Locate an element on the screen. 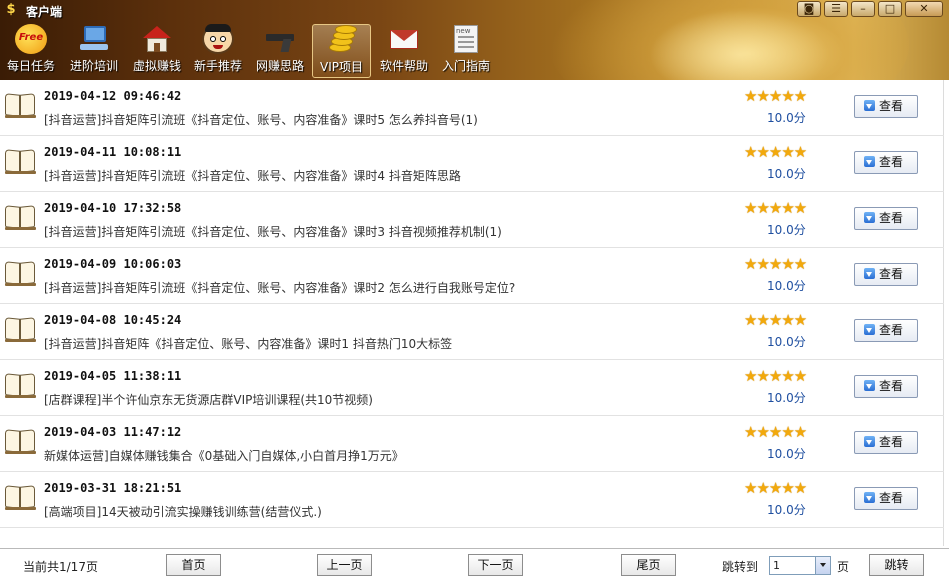 The width and height of the screenshot is (949, 582). toolbar-item-beginner-picks: 新手推荐 is located at coordinates (218, 51).